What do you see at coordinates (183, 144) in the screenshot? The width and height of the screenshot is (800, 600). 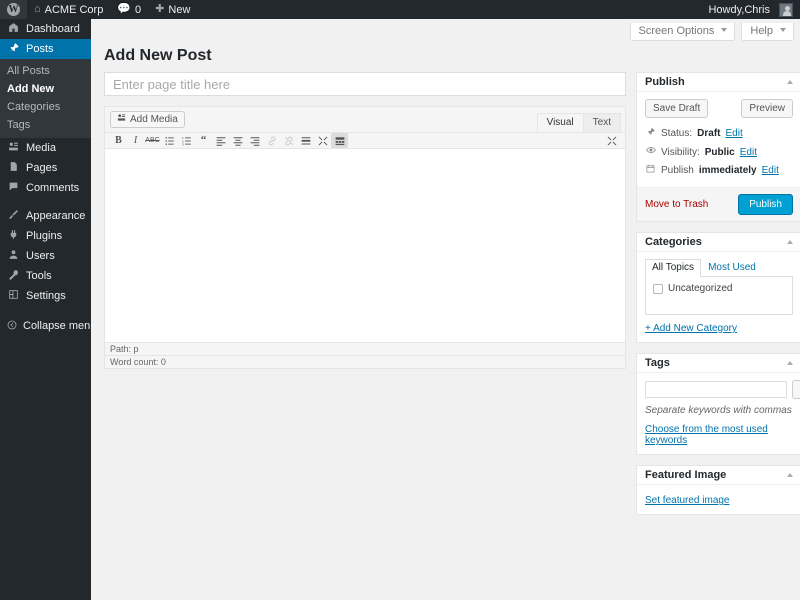 I see `svg-text: 3` at bounding box center [183, 144].